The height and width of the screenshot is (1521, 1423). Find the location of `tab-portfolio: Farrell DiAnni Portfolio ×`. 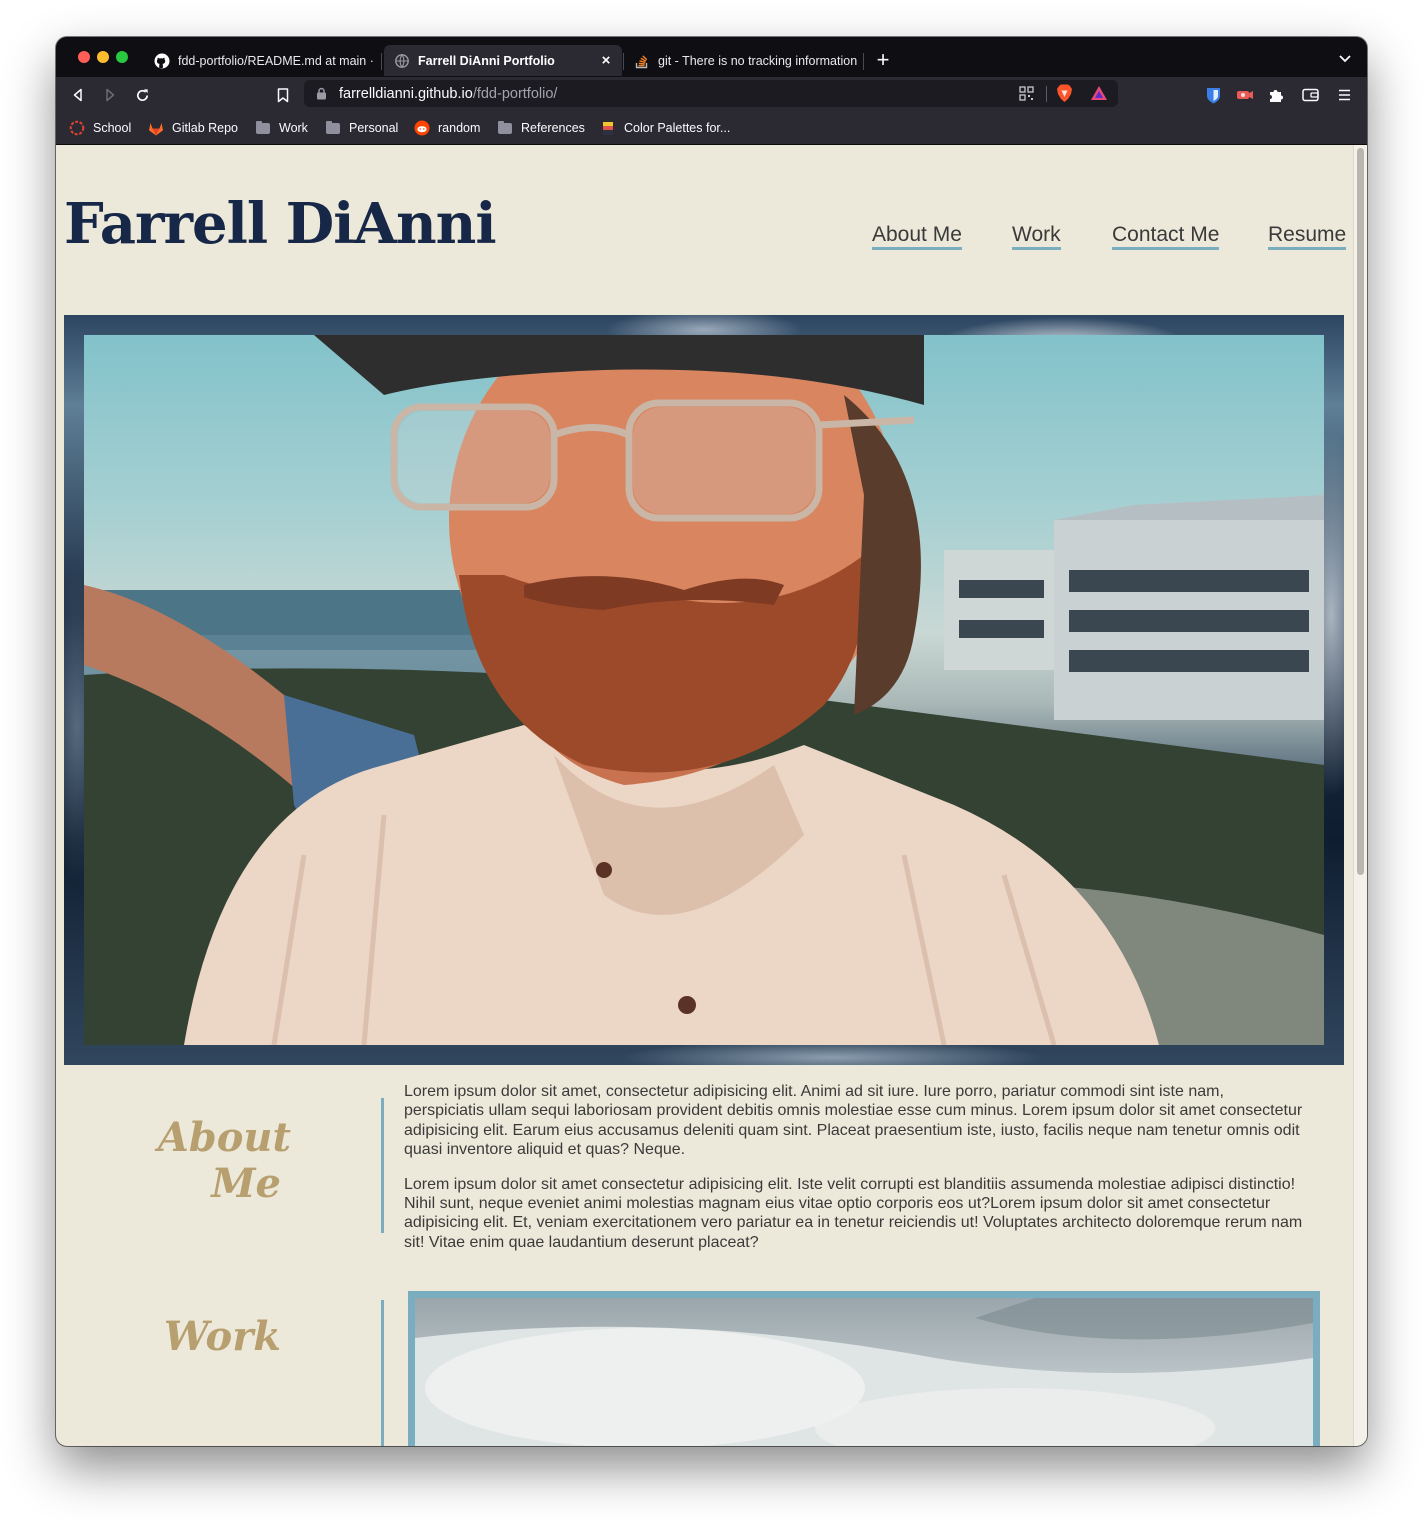

tab-portfolio: Farrell DiAnni Portfolio × is located at coordinates (503, 60).